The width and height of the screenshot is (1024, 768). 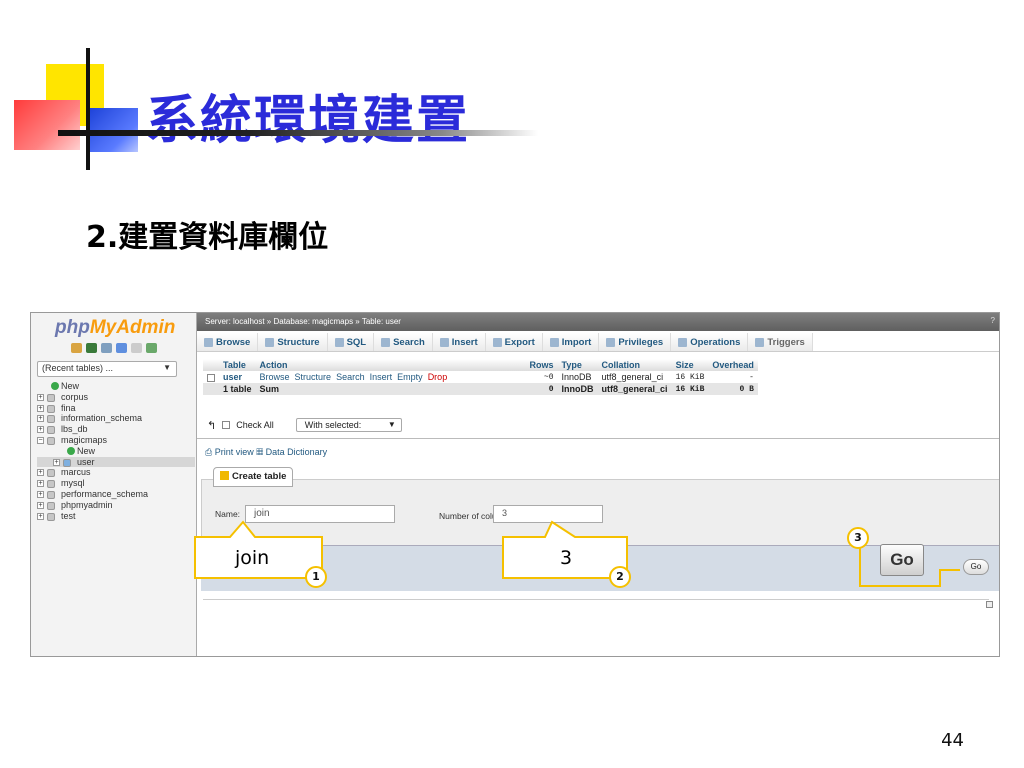 I want to click on new-icon, so click(x=55, y=386).